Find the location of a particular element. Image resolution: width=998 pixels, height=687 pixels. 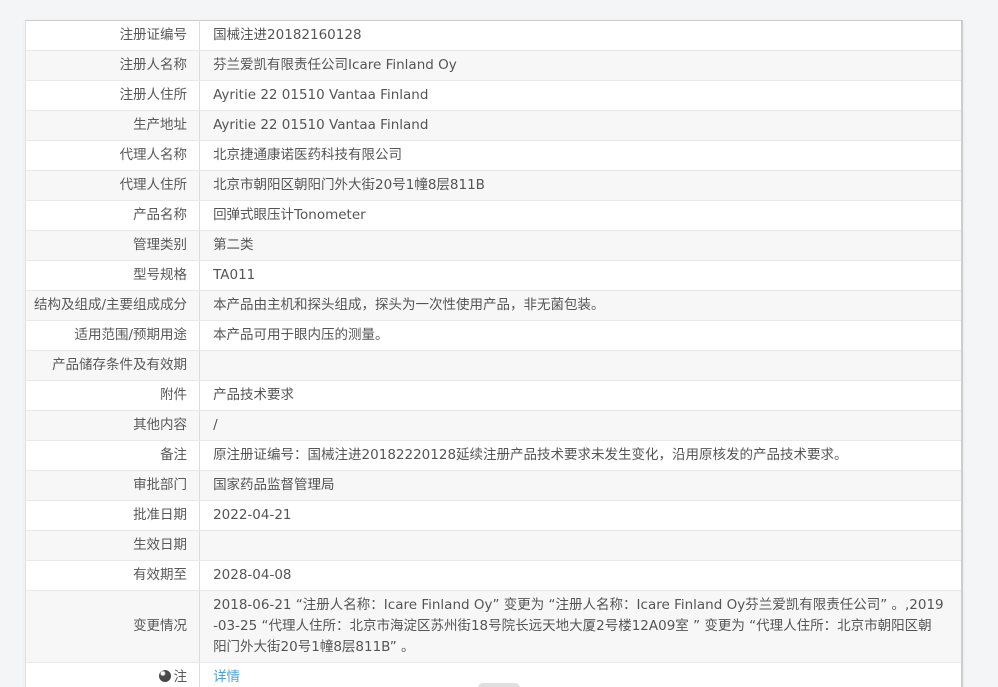

row-label: 生效日期 is located at coordinates (113, 545).